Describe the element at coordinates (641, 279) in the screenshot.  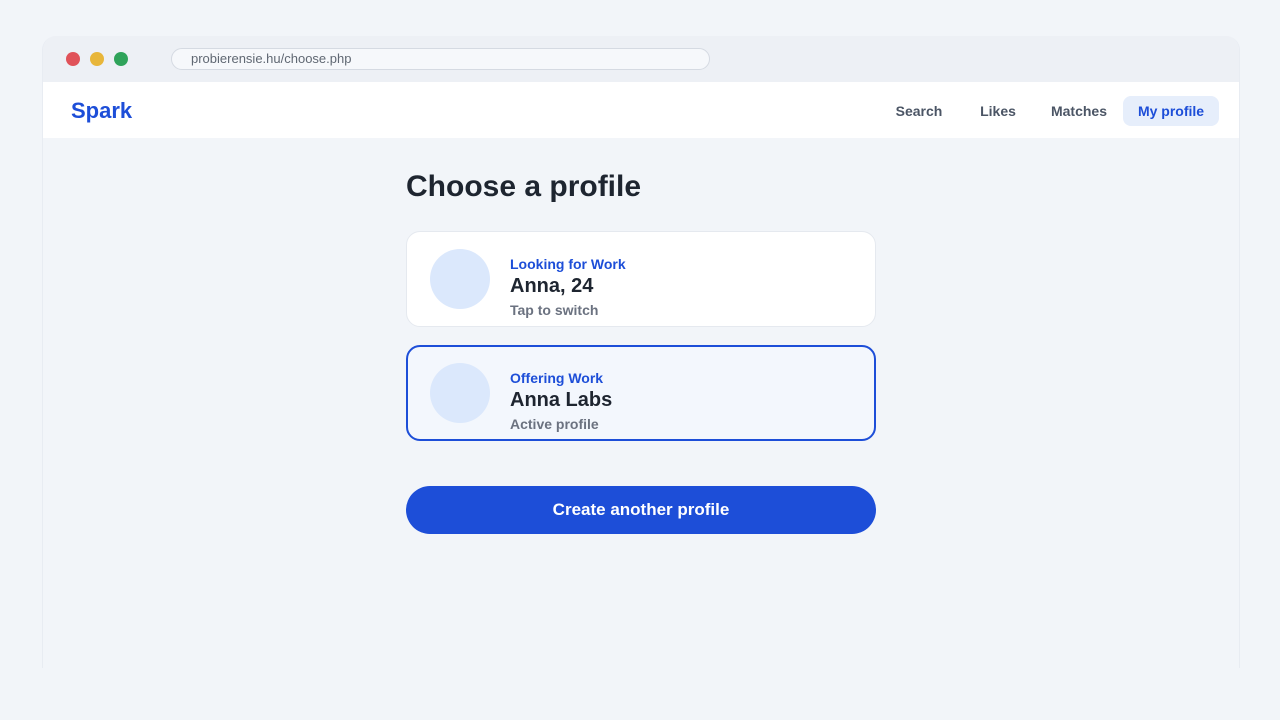
I see `profile-card: Looking for Work Anna, 24 Tap to switch` at that location.